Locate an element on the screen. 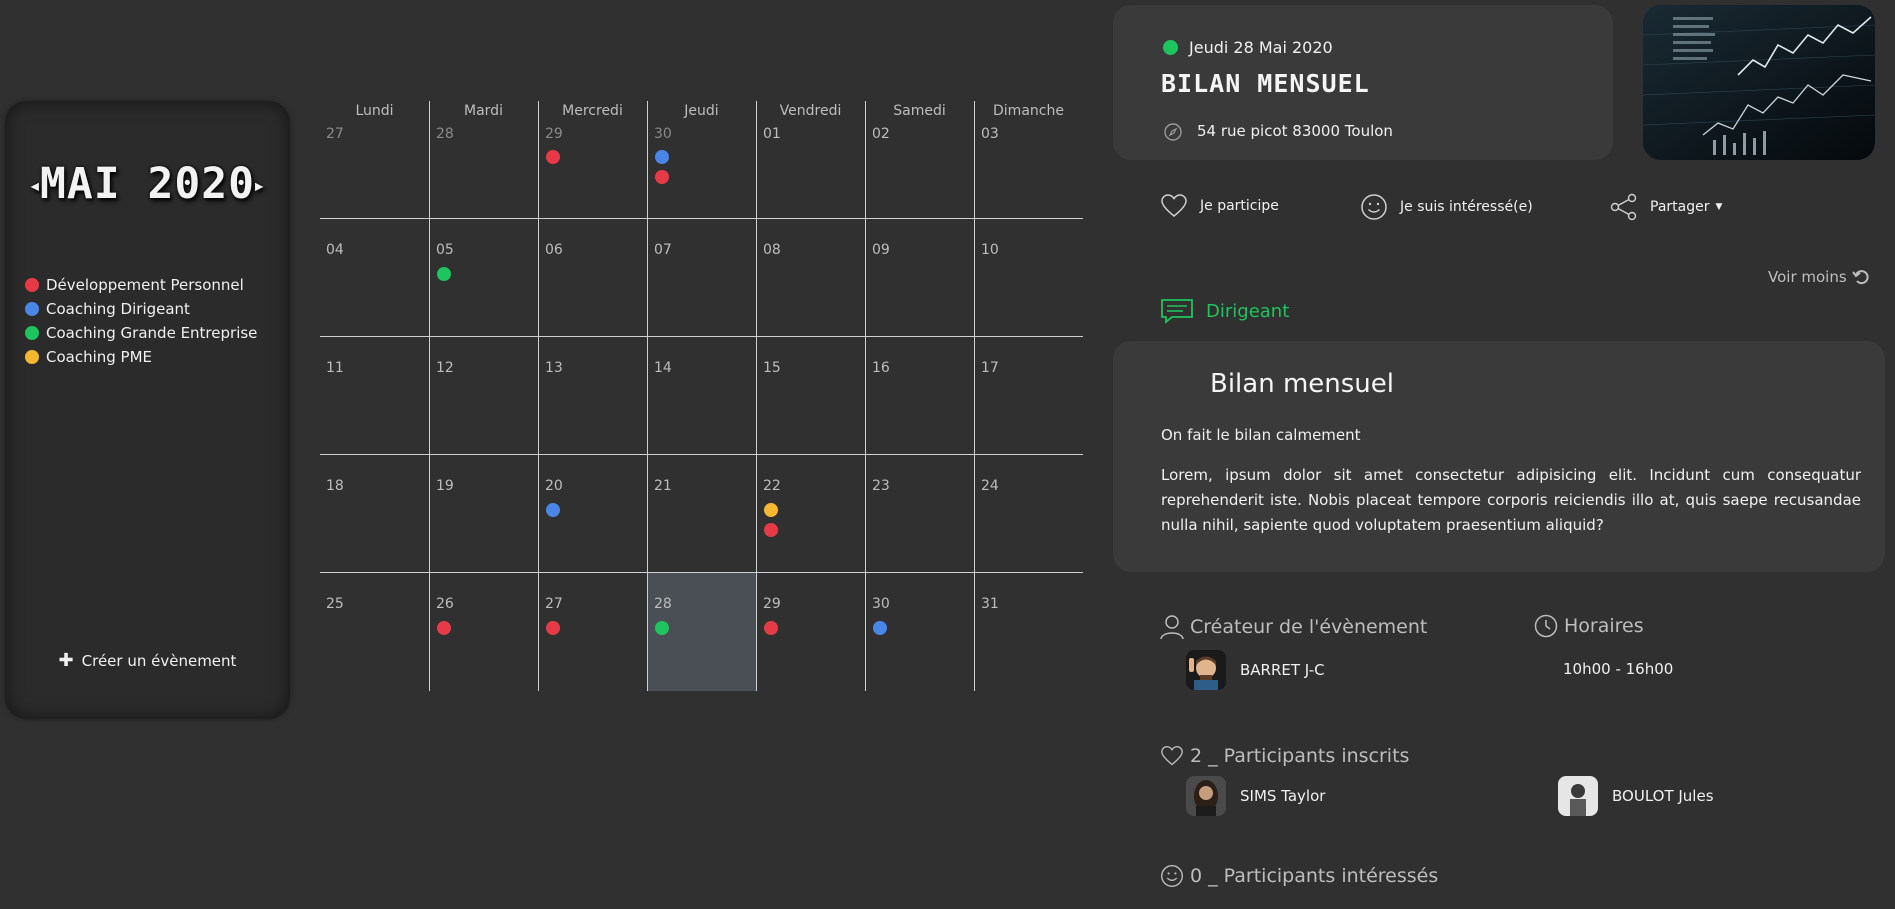 The height and width of the screenshot is (909, 1895). legend-label: Coaching Grande Entreprise is located at coordinates (152, 333).